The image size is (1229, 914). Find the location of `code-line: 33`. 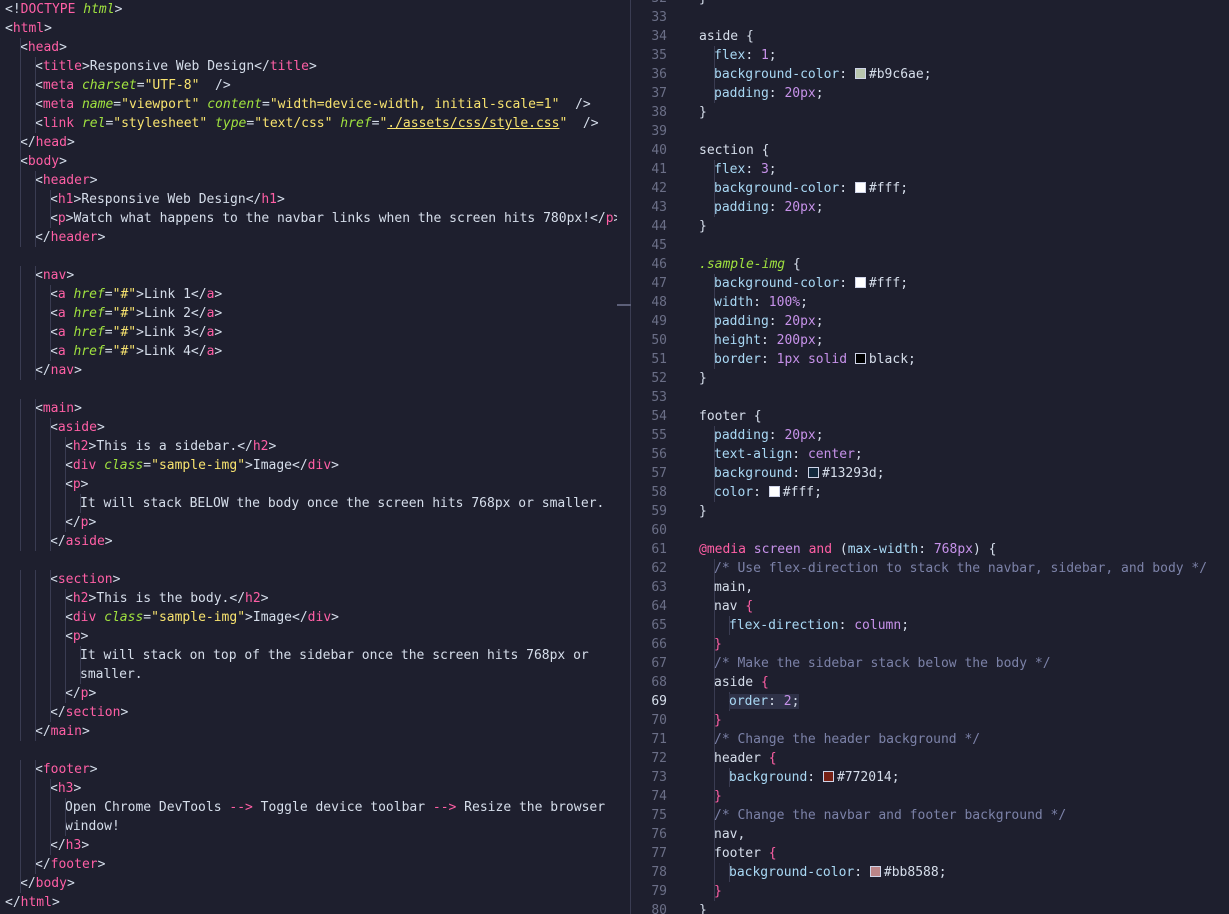

code-line: 33 is located at coordinates (930, 17).